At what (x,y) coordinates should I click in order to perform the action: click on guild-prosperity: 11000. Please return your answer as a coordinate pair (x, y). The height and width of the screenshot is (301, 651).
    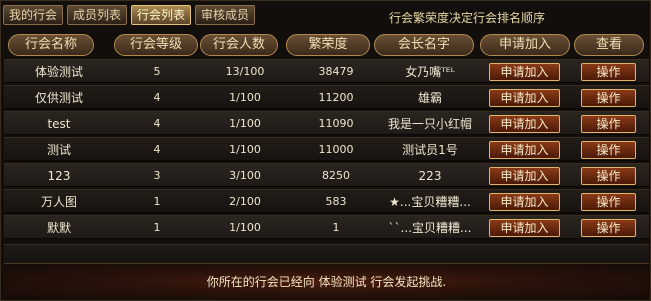
    Looking at the image, I should click on (336, 149).